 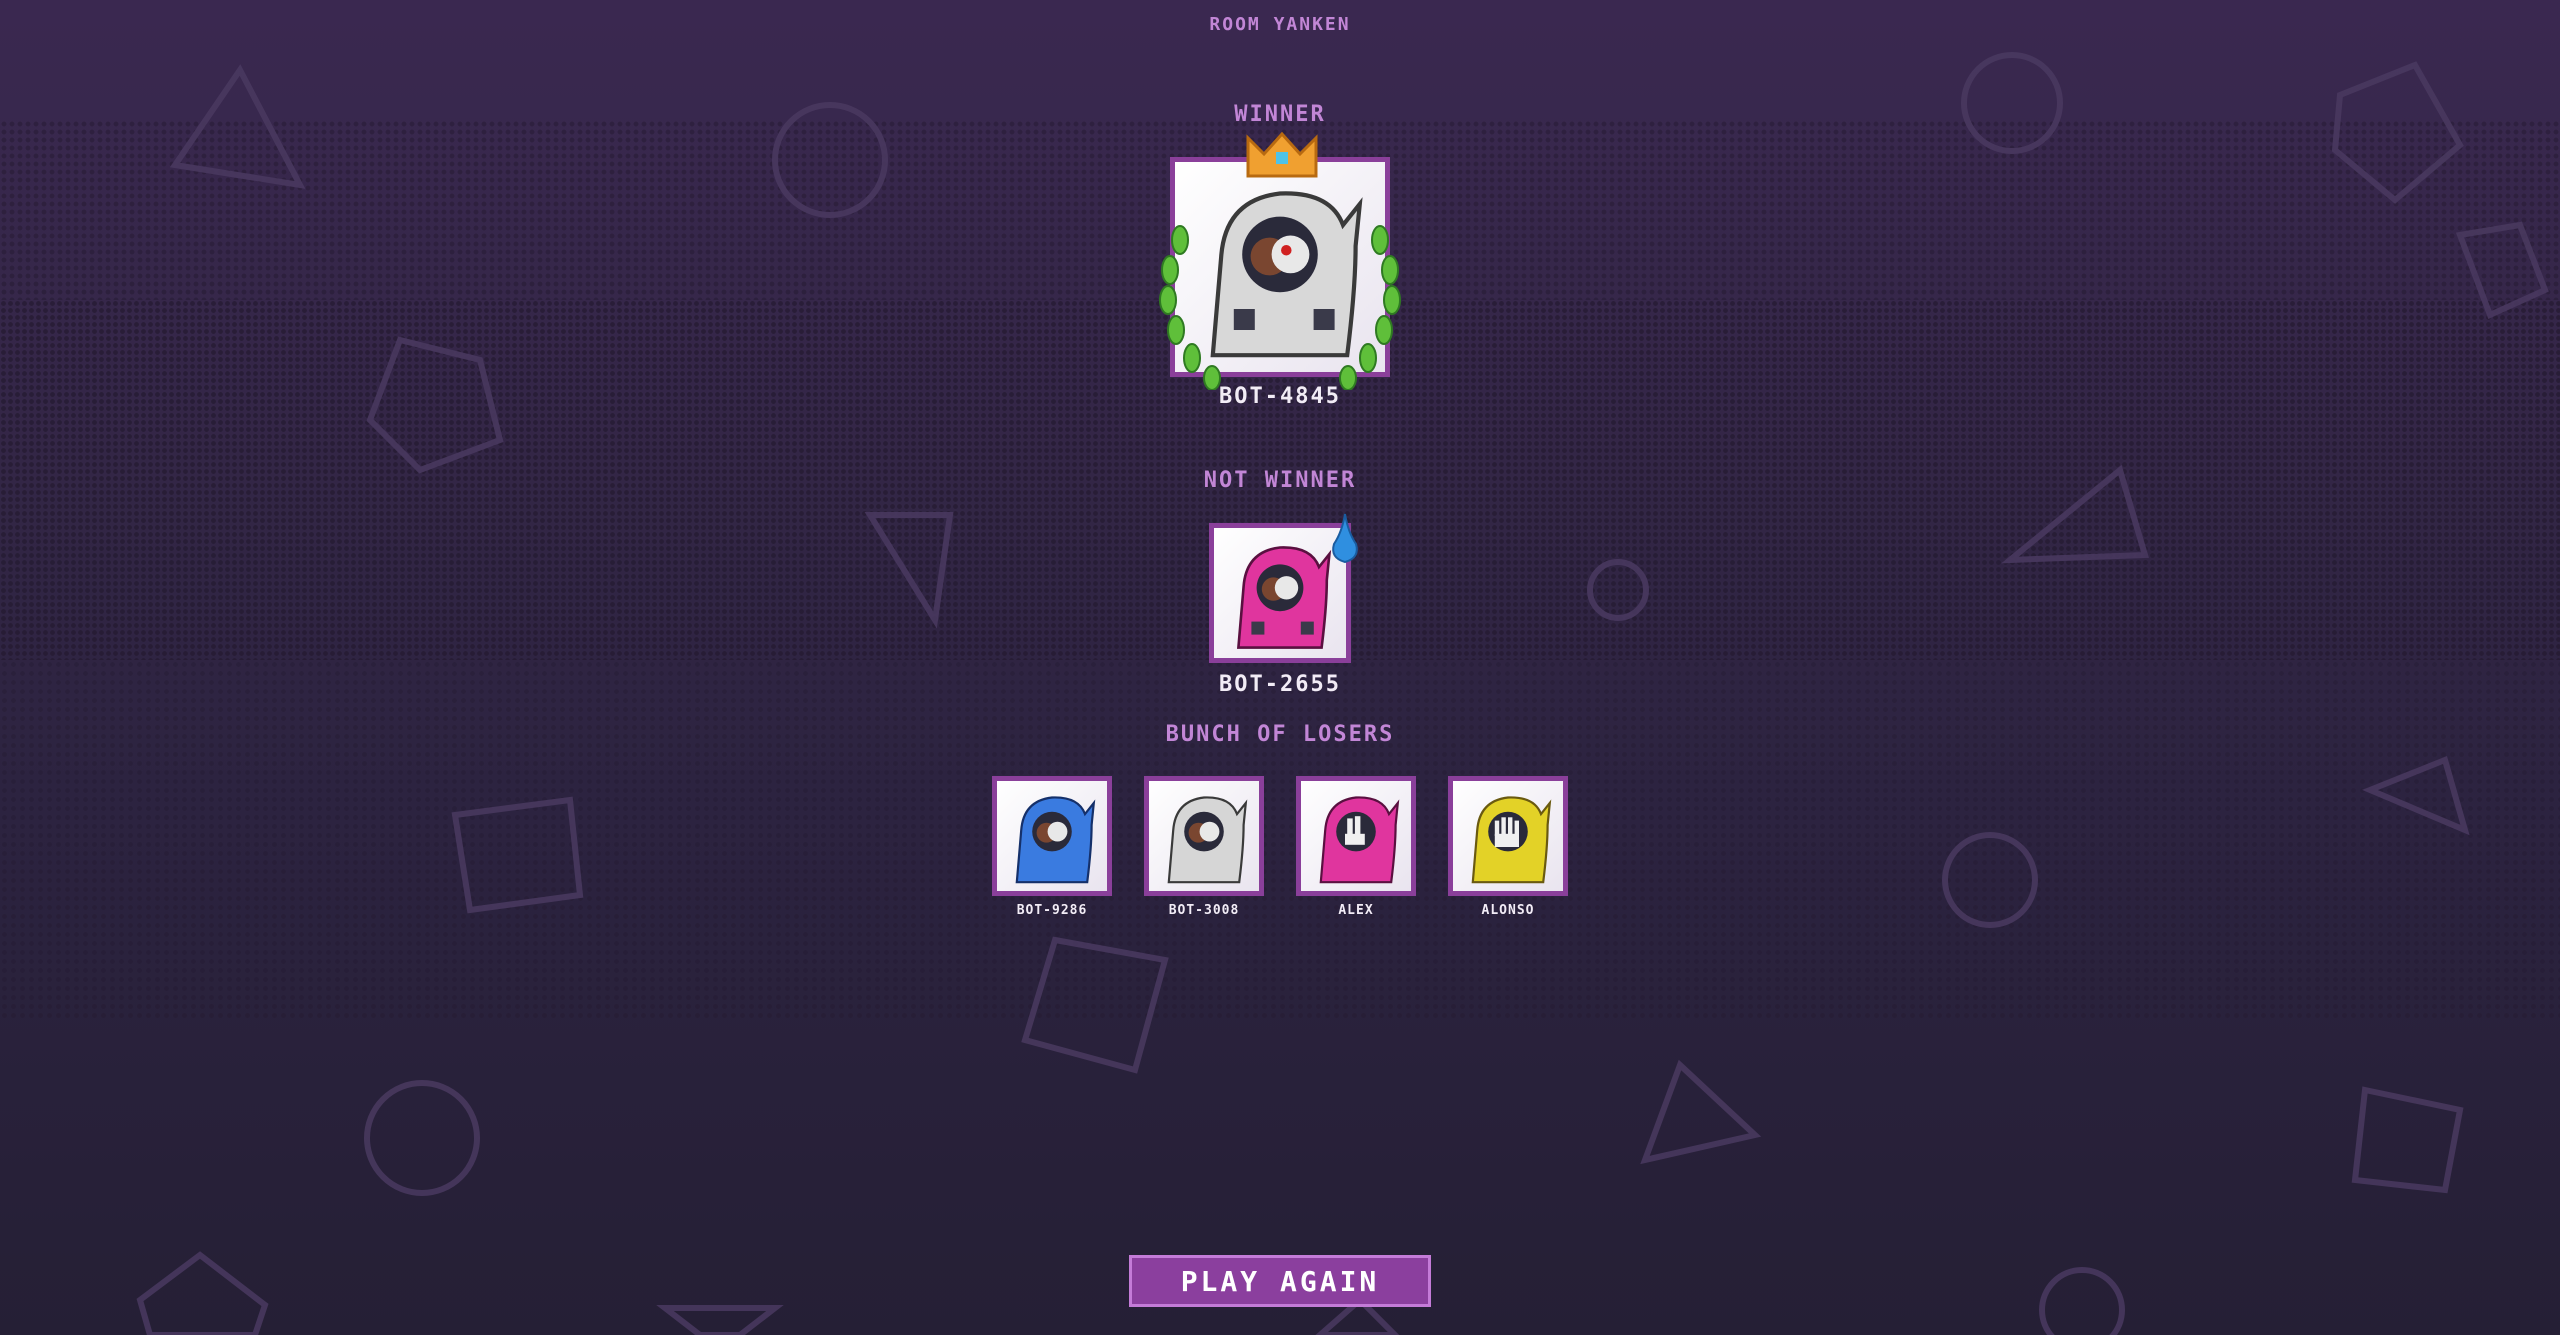 What do you see at coordinates (1280, 734) in the screenshot?
I see `losers-label: BUNCH OF LOSERS` at bounding box center [1280, 734].